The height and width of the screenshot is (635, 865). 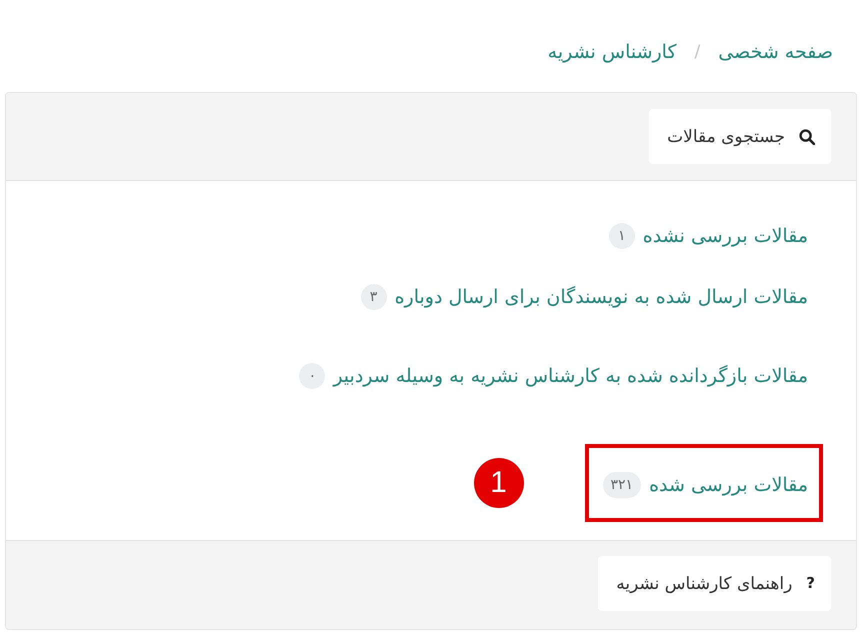 What do you see at coordinates (810, 583) in the screenshot?
I see `question-icon: ?` at bounding box center [810, 583].